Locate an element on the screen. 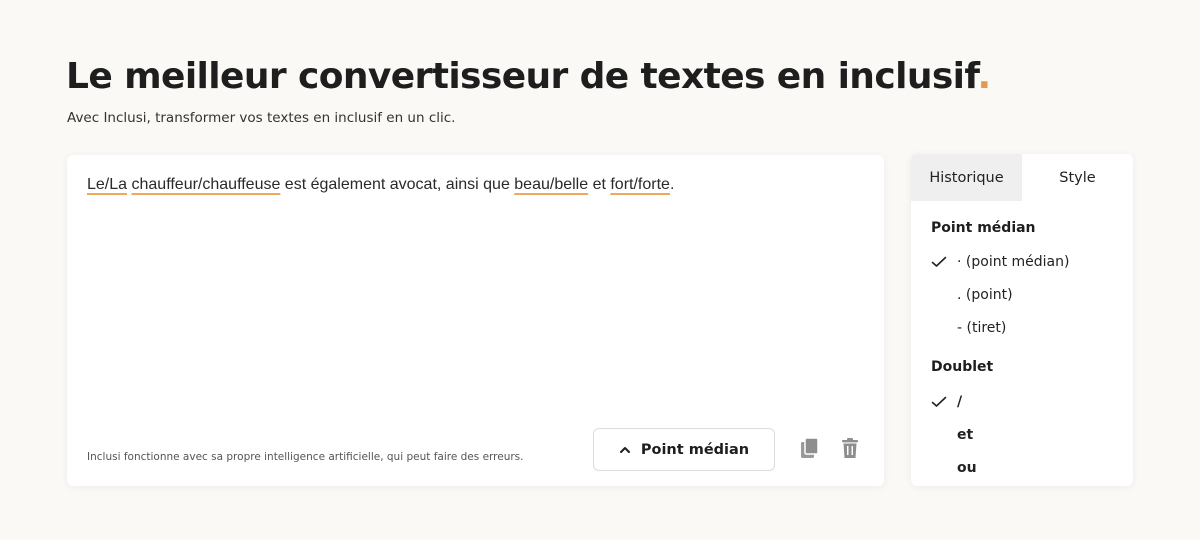 Image resolution: width=1200 pixels, height=540 pixels. chevron-up-icon is located at coordinates (625, 450).